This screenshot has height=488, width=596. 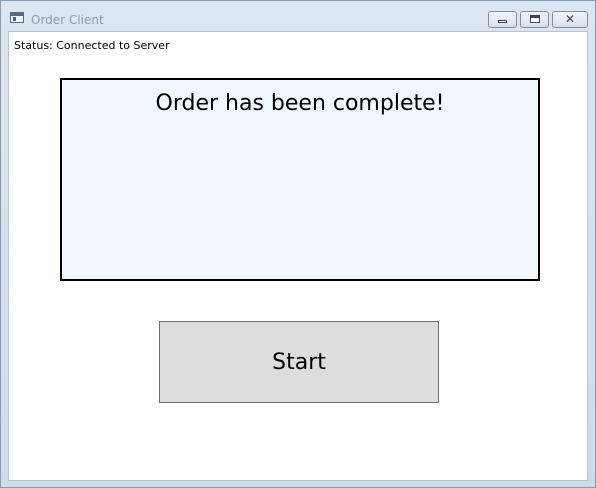 I want to click on title-bar: Order Client ✕, so click(x=298, y=16).